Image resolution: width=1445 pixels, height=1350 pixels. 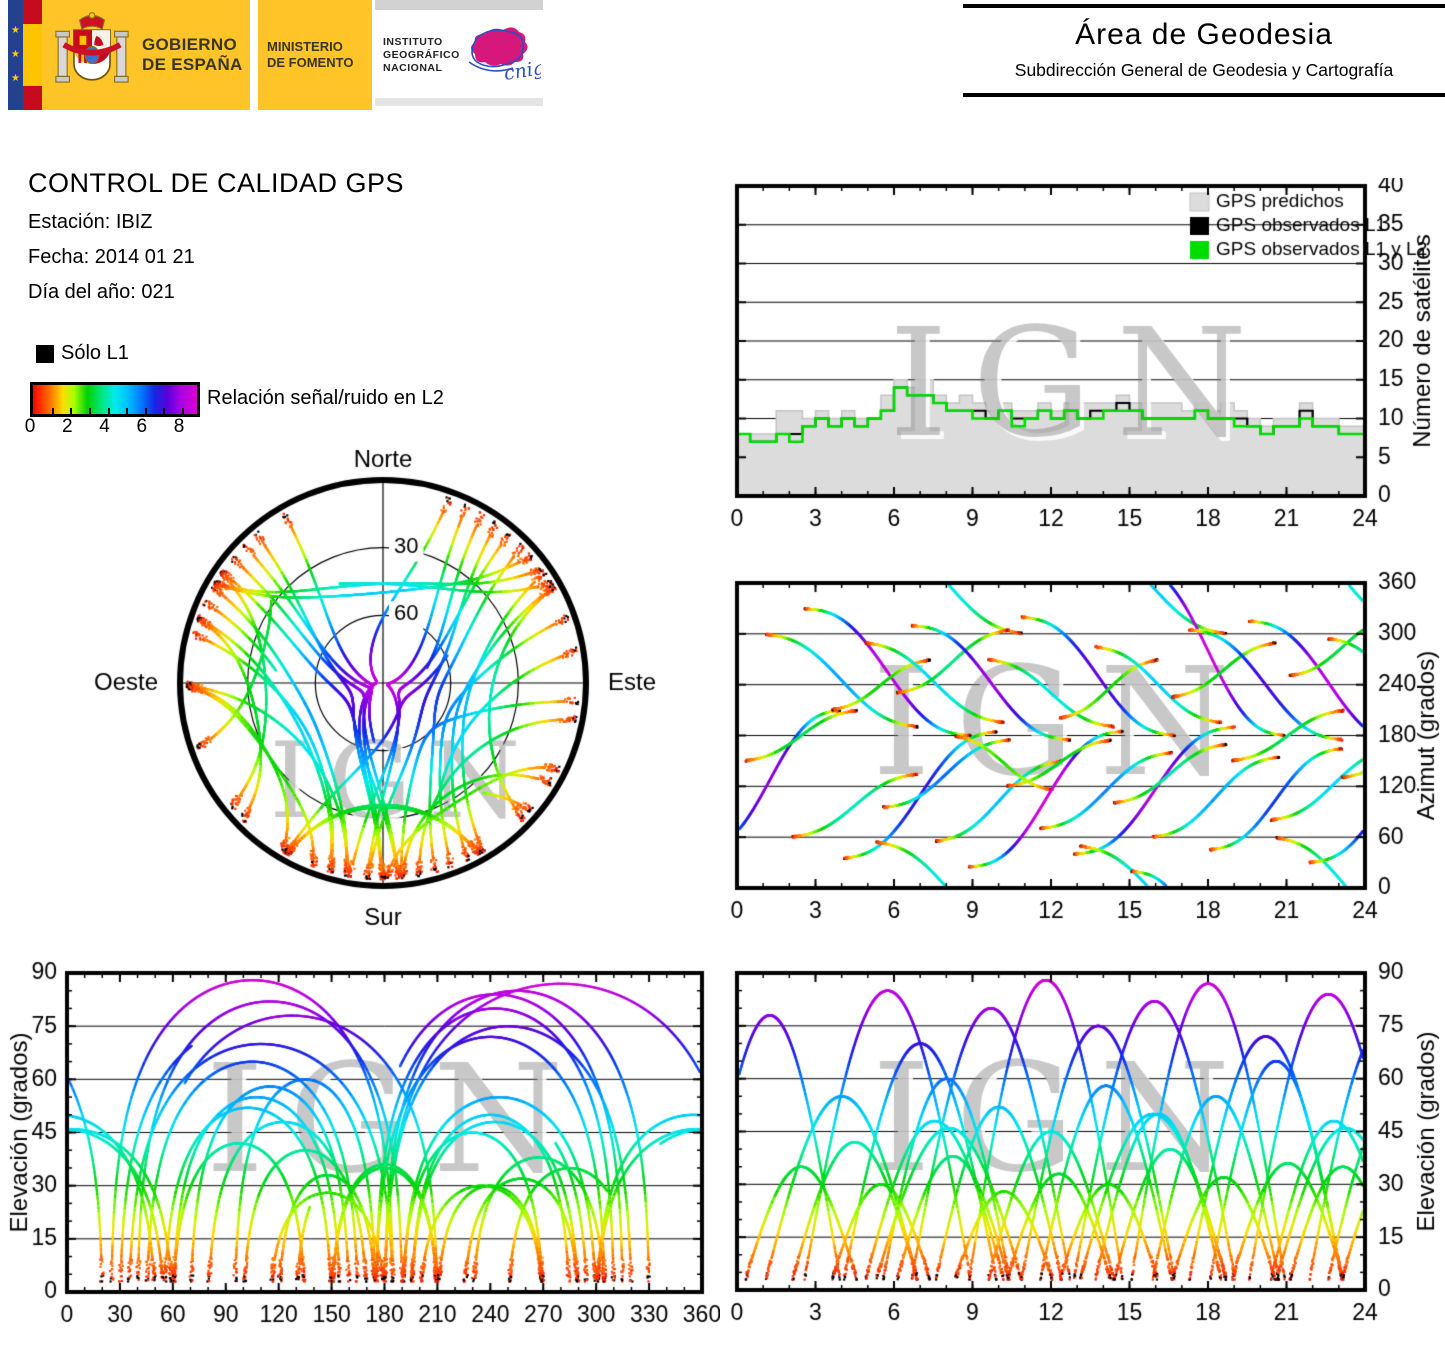 I want to click on colorbar-tick-label: 8, so click(x=179, y=426).